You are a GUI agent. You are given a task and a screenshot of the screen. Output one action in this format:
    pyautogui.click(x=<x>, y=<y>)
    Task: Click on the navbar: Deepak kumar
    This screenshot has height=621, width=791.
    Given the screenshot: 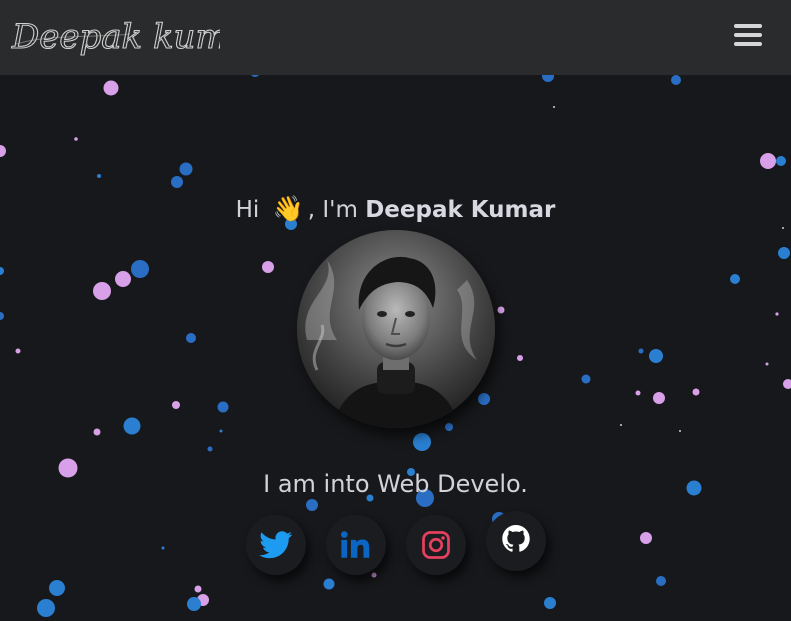 What is the action you would take?
    pyautogui.click(x=395, y=37)
    